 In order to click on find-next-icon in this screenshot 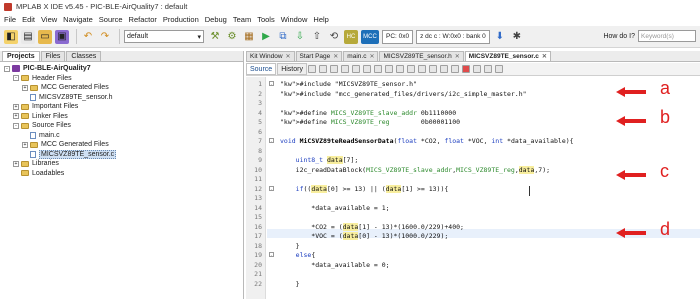, I will do `click(366, 69)`.